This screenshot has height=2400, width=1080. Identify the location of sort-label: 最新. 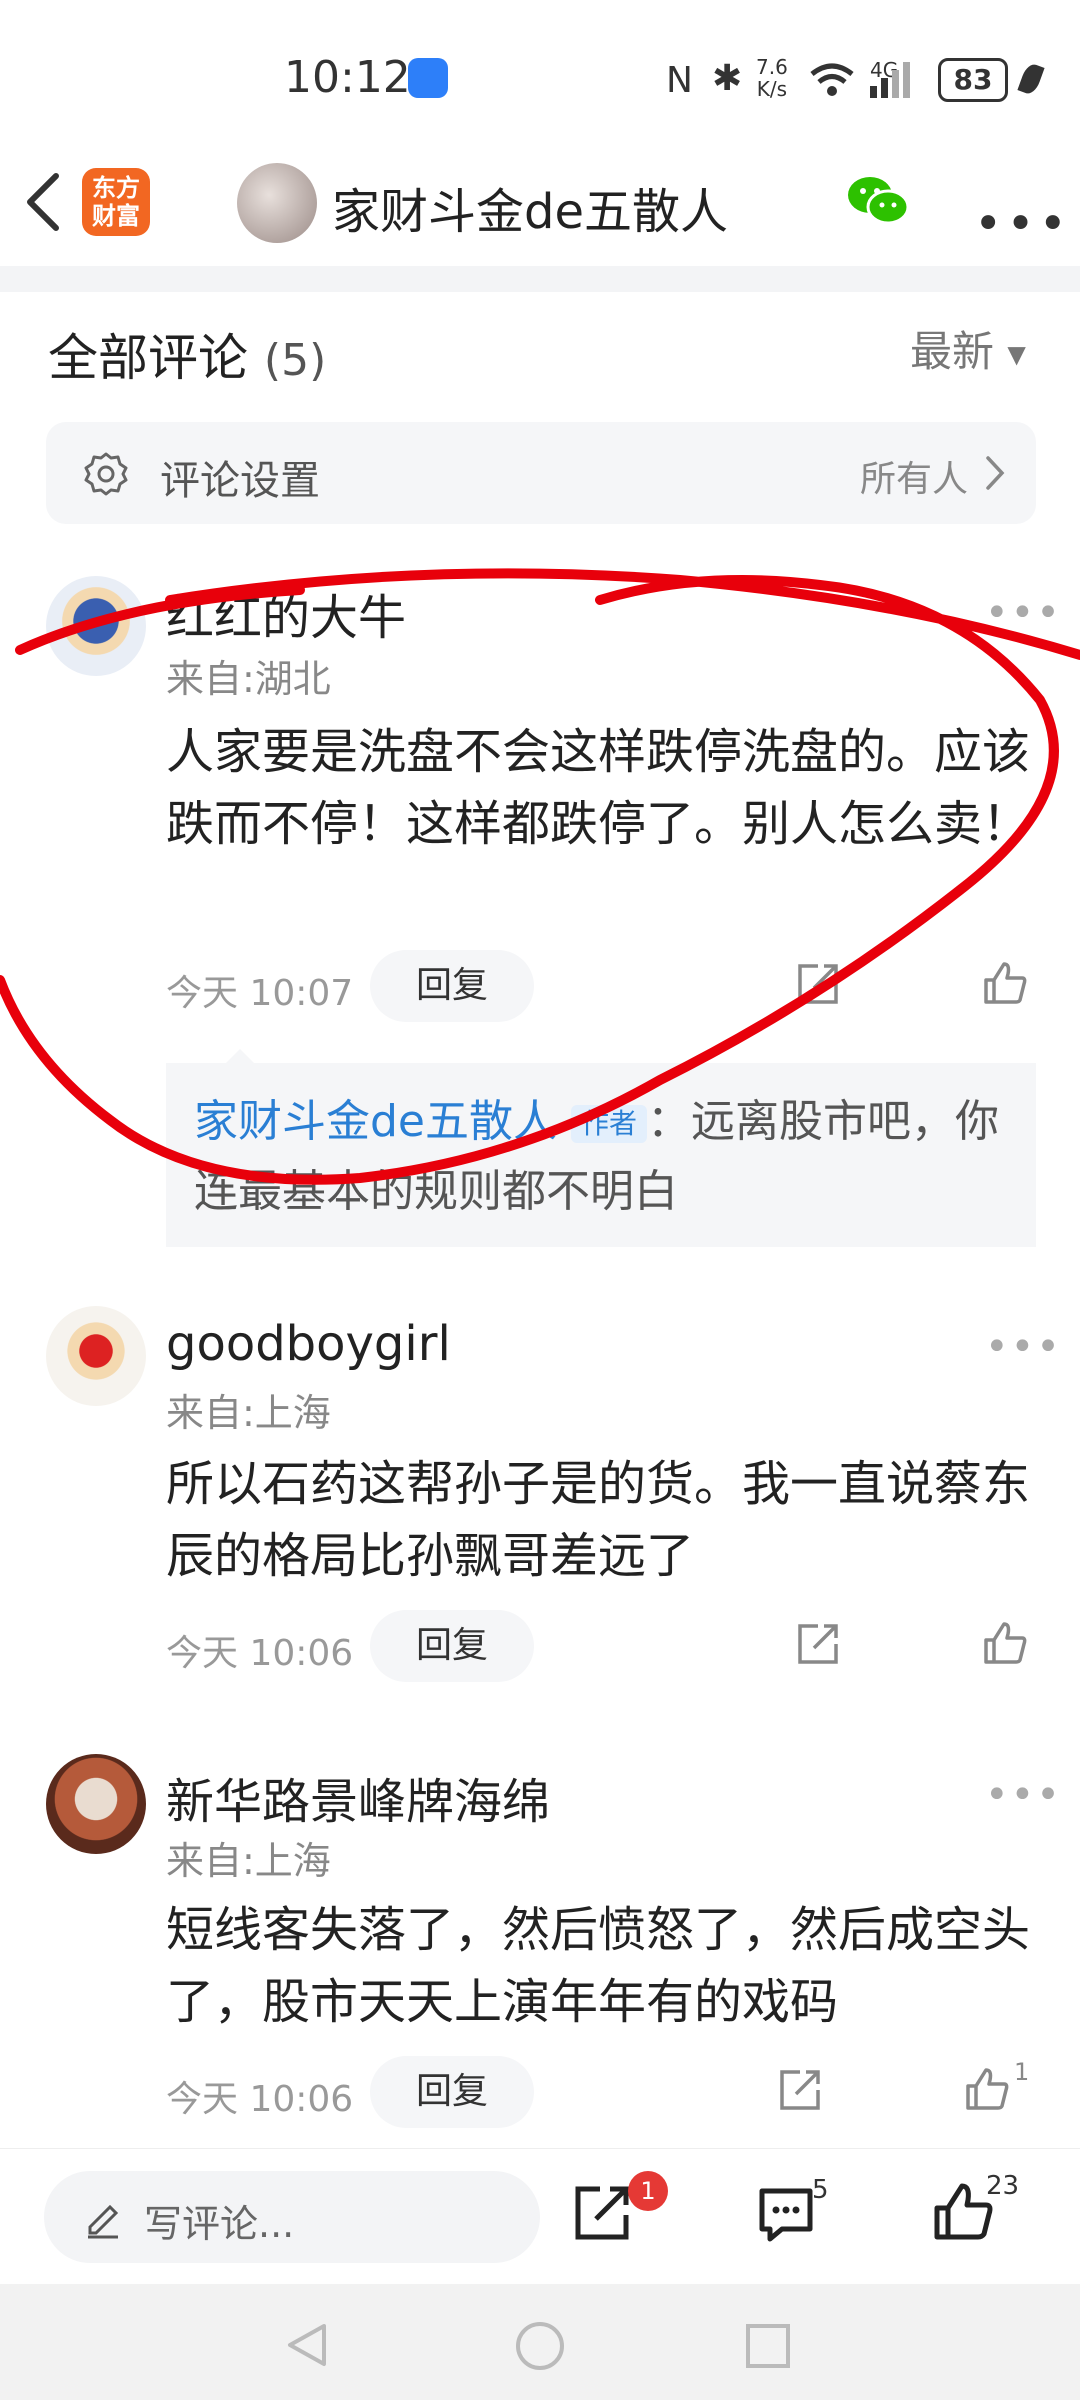
(952, 351).